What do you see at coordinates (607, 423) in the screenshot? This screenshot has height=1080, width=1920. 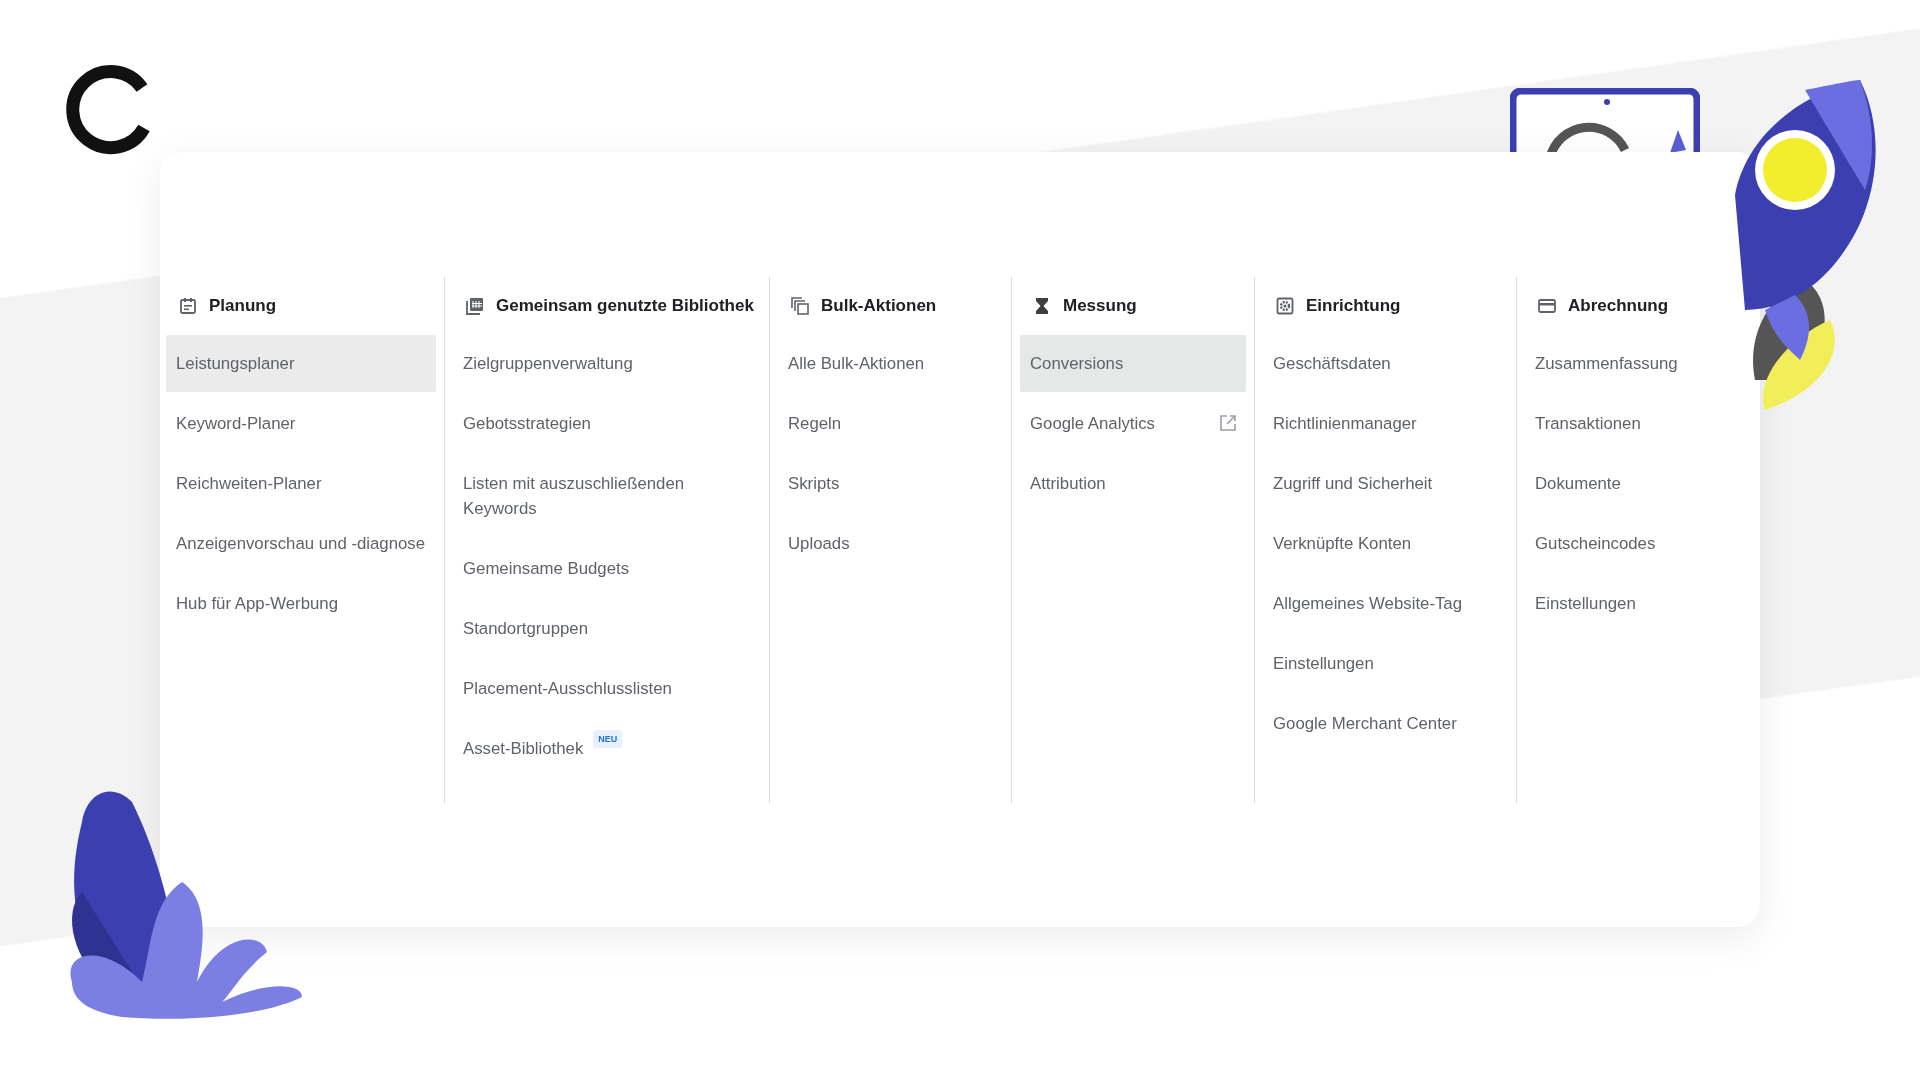 I see `menu-item: Gebotsstrategien` at bounding box center [607, 423].